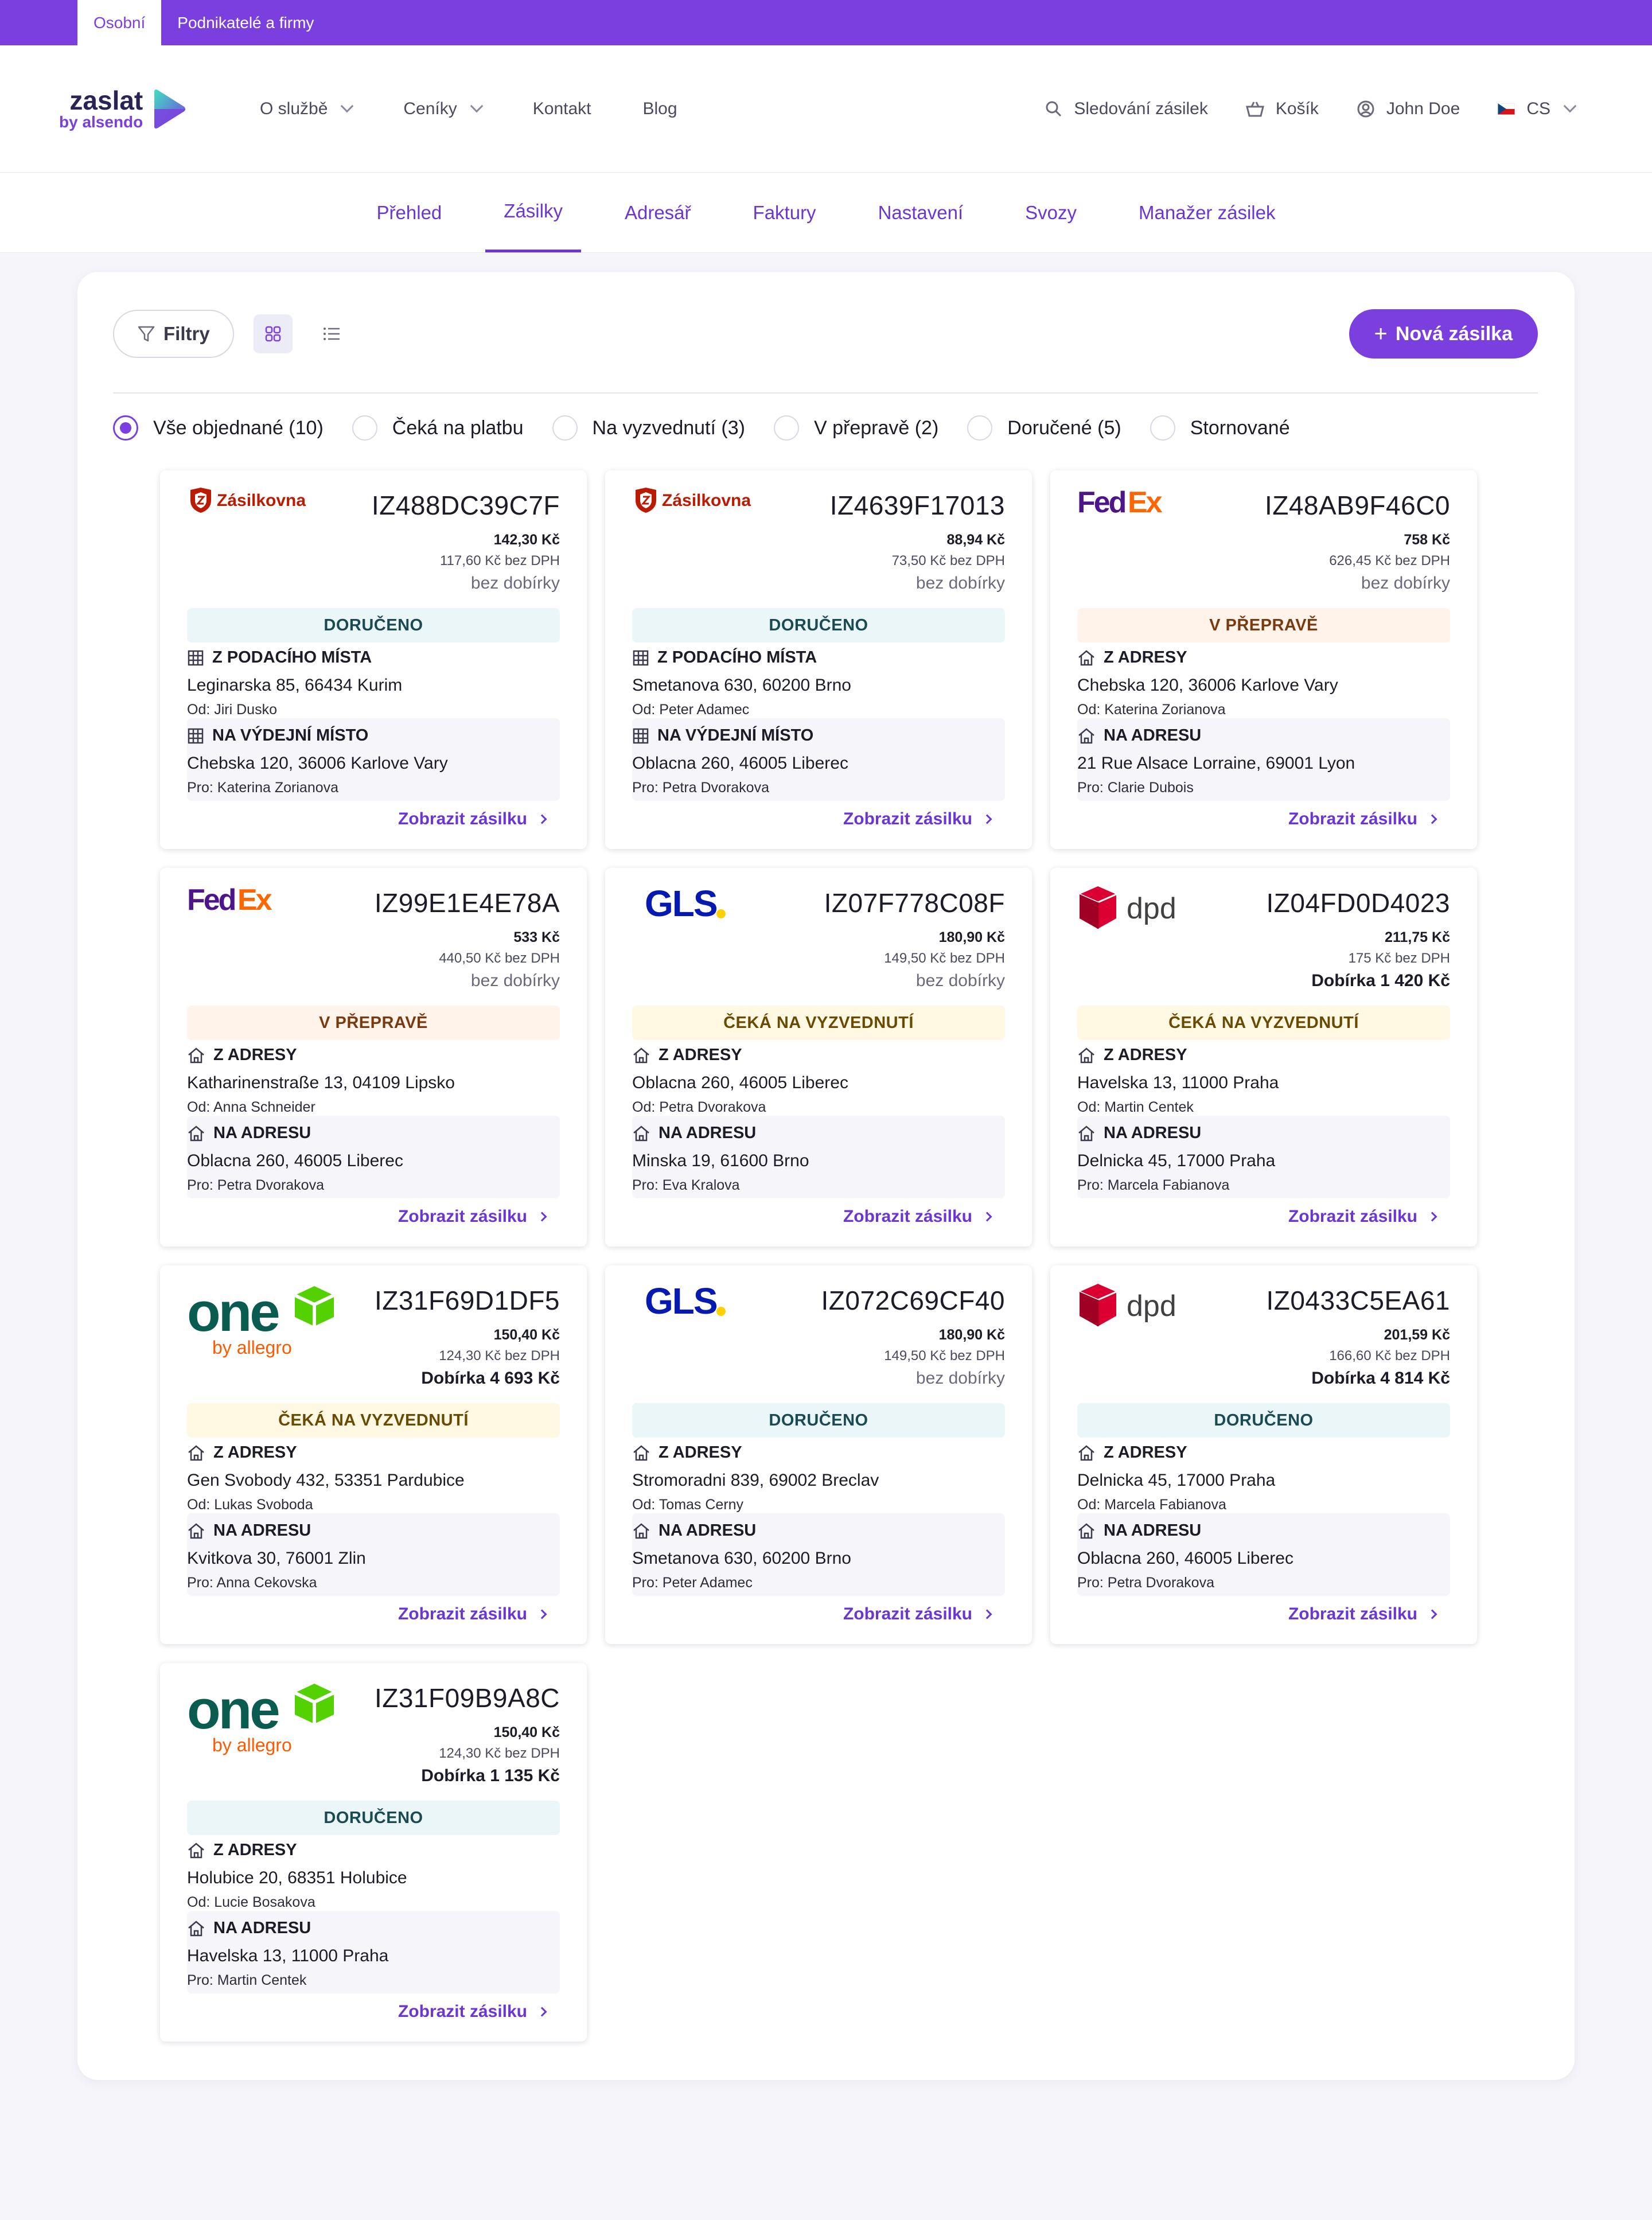 The width and height of the screenshot is (1652, 2220). I want to click on grid-view-button, so click(273, 333).